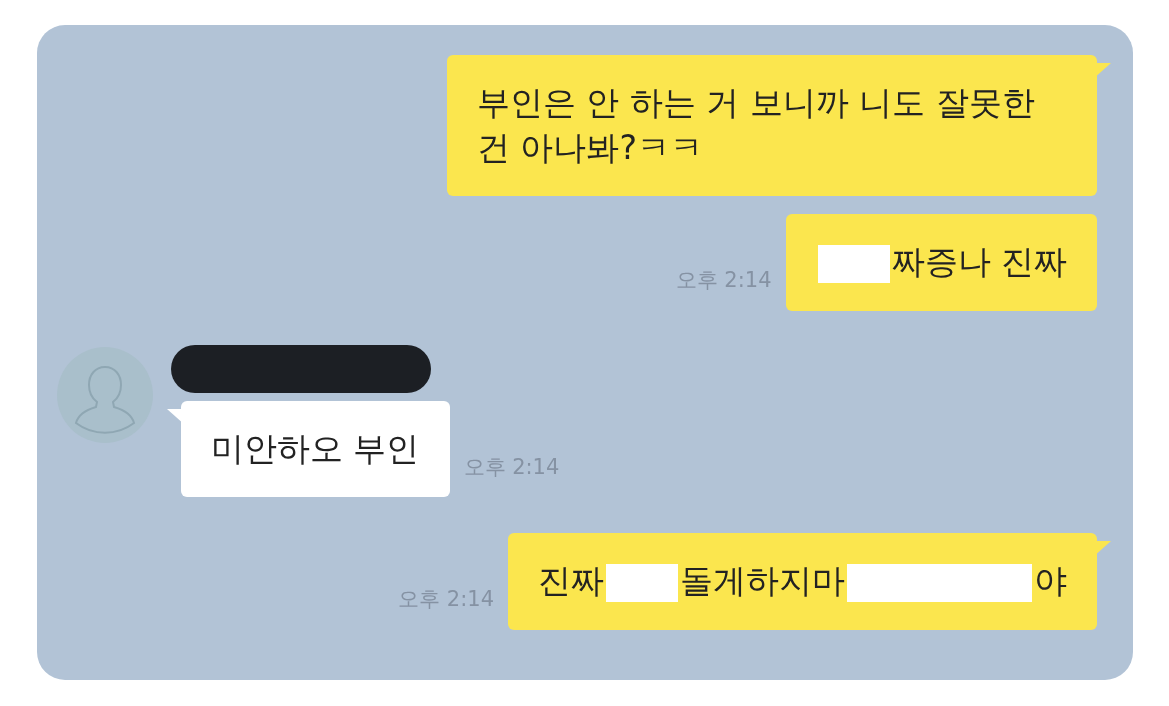  Describe the element at coordinates (762, 581) in the screenshot. I see `message-text: 돌게하지마` at that location.